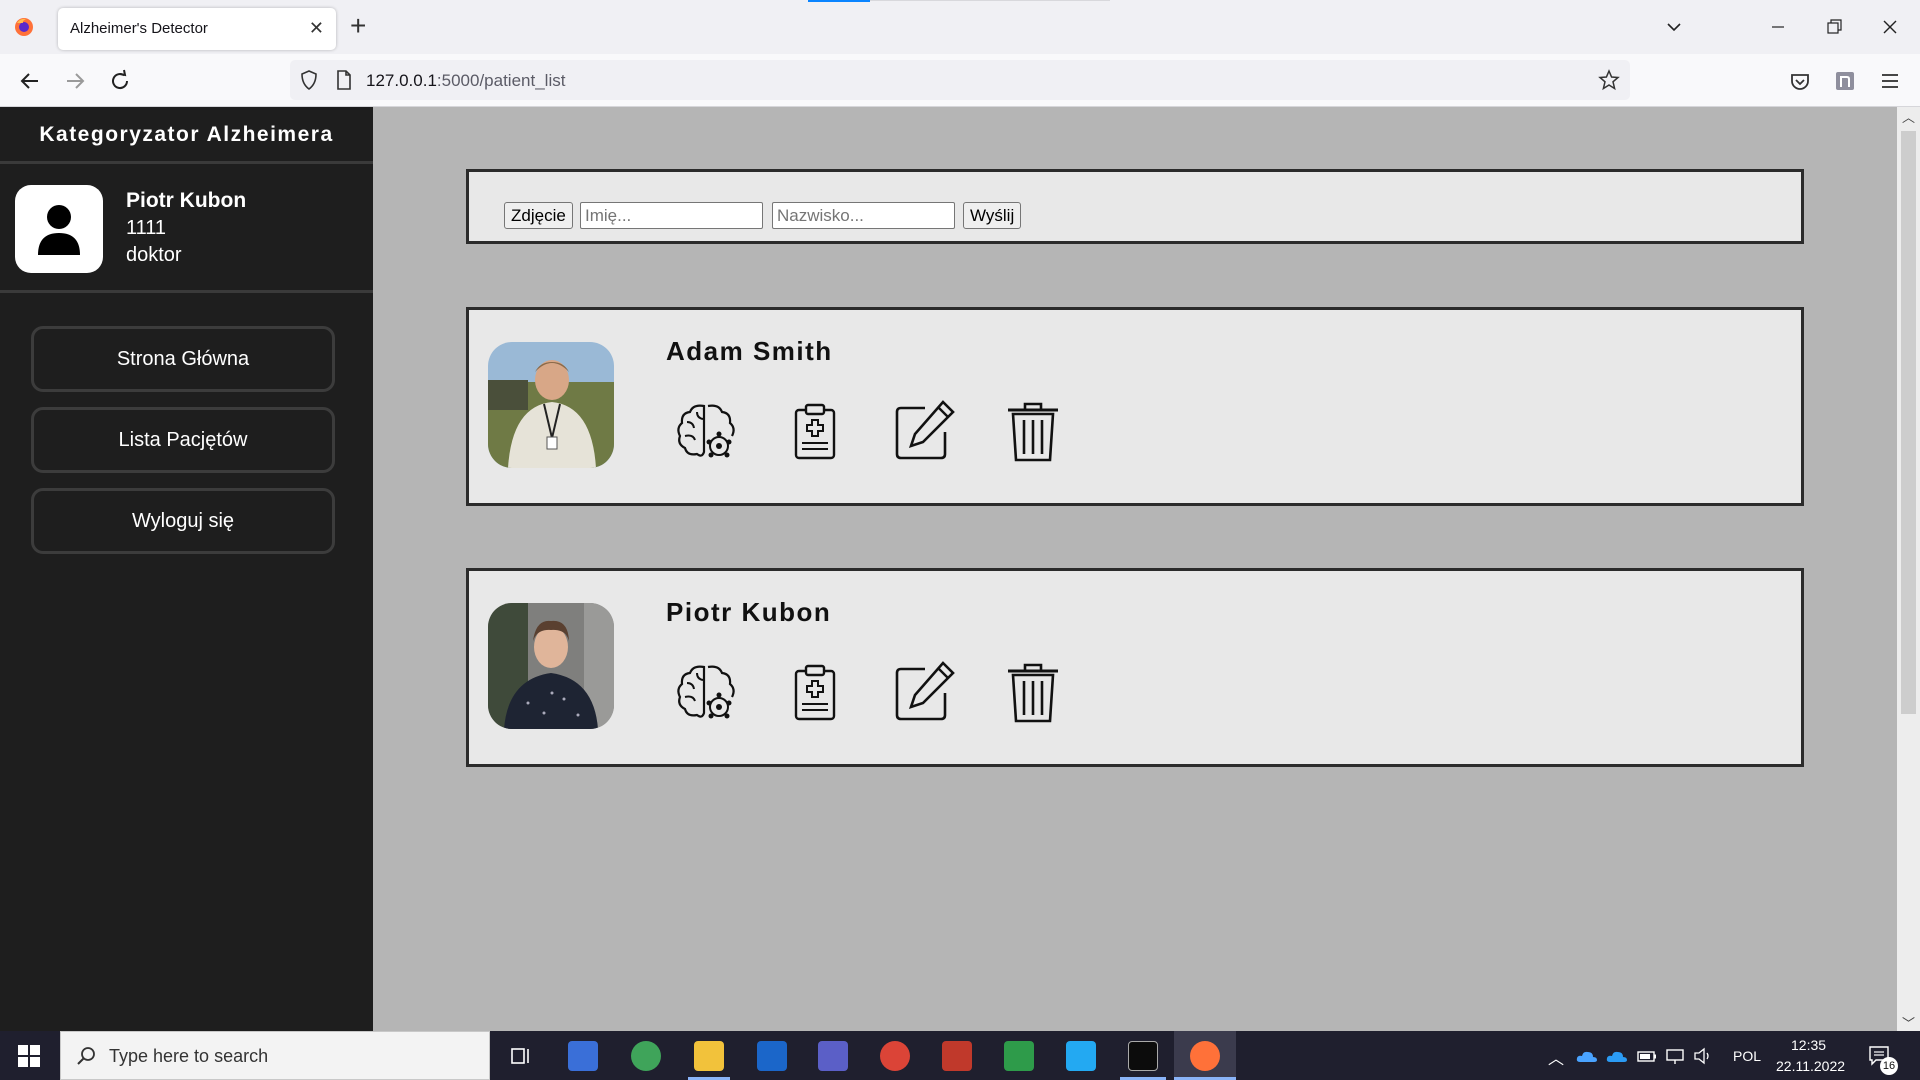 The width and height of the screenshot is (1920, 1080). Describe the element at coordinates (960, 27) in the screenshot. I see `browser-tabstrip: Alzheimer's Detector ✕ +` at that location.